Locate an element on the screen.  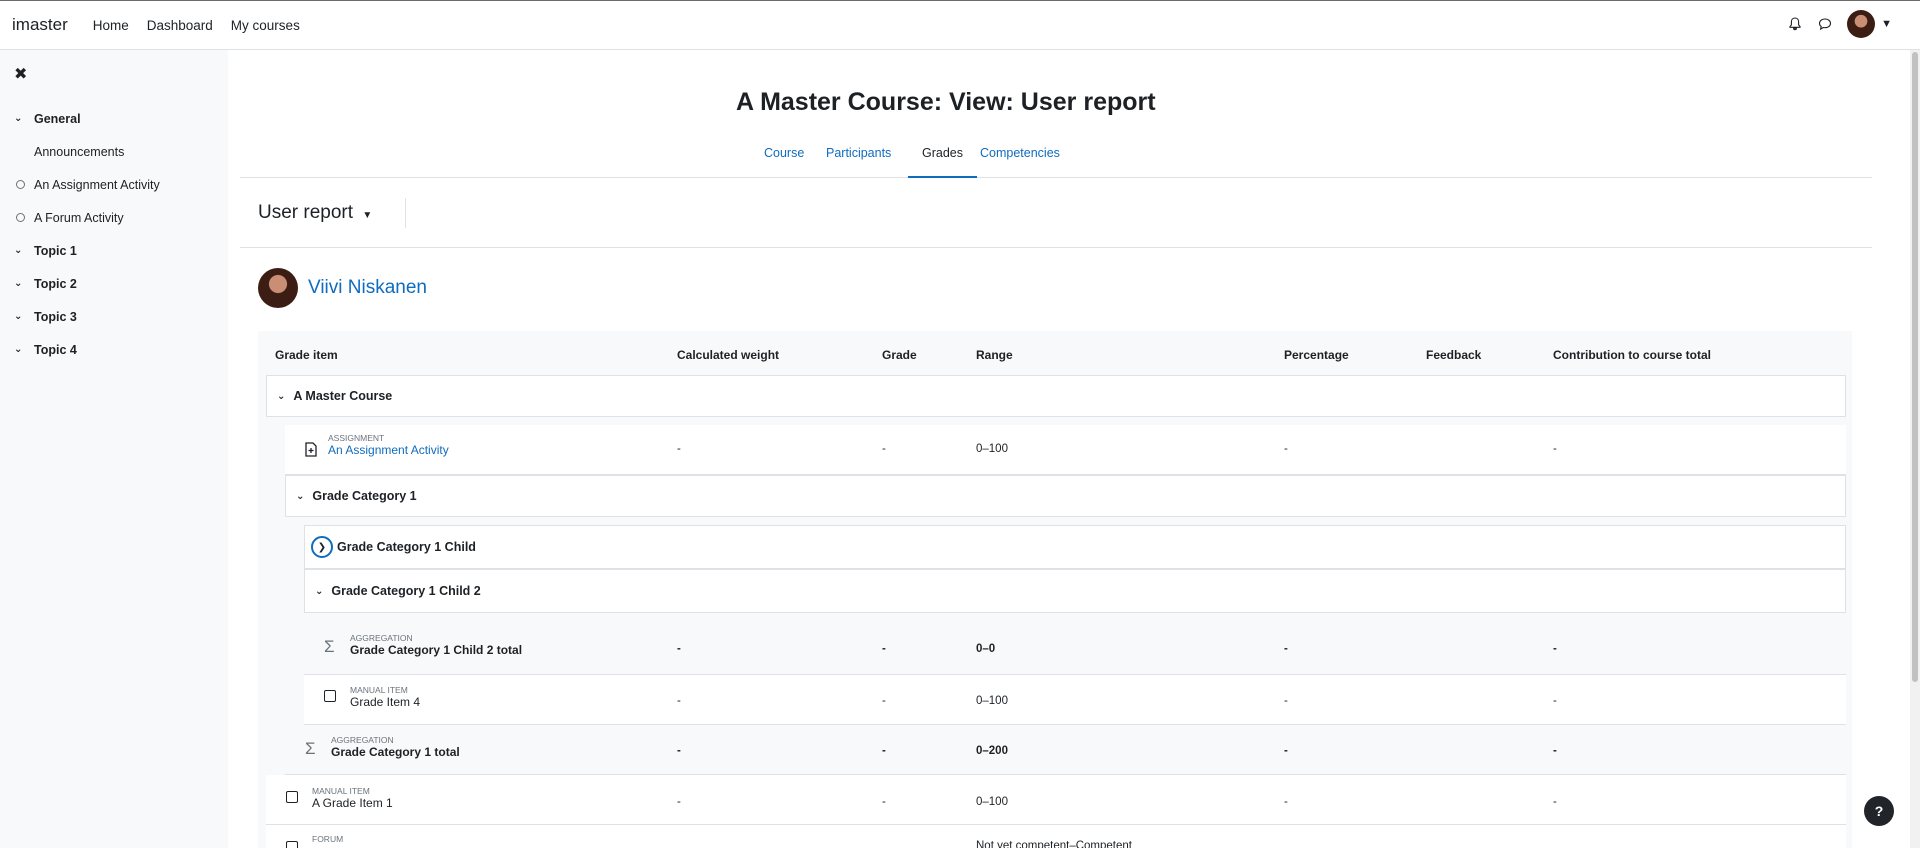
section-label: Topic 3 is located at coordinates (55, 316).